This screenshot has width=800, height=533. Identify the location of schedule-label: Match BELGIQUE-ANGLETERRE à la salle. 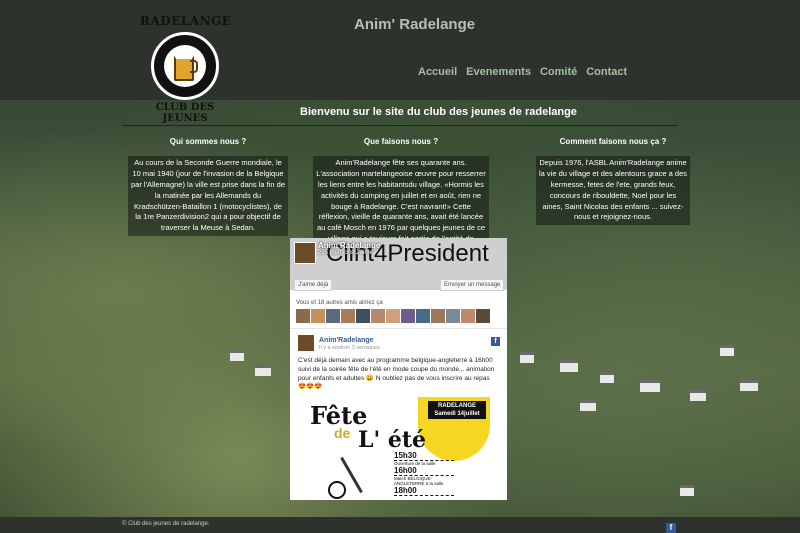
(419, 481).